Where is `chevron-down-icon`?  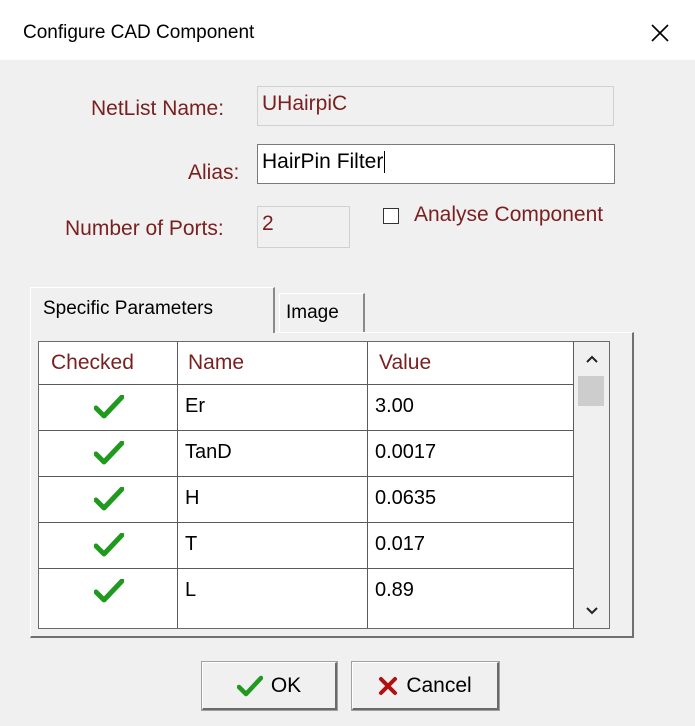 chevron-down-icon is located at coordinates (591, 611).